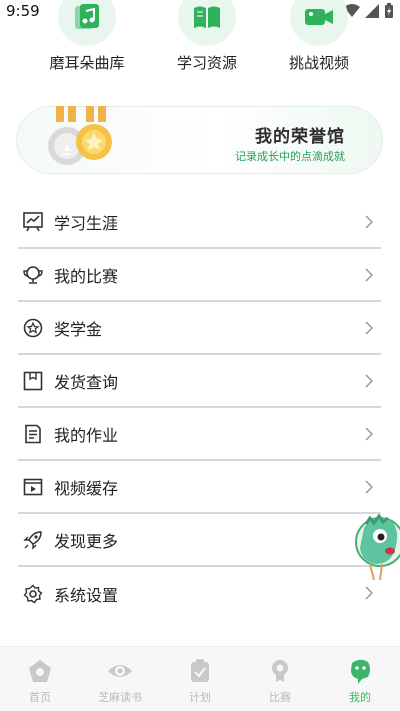 This screenshot has width=400, height=711. Describe the element at coordinates (199, 328) in the screenshot. I see `menu-item-scholarship: 奖学金` at that location.